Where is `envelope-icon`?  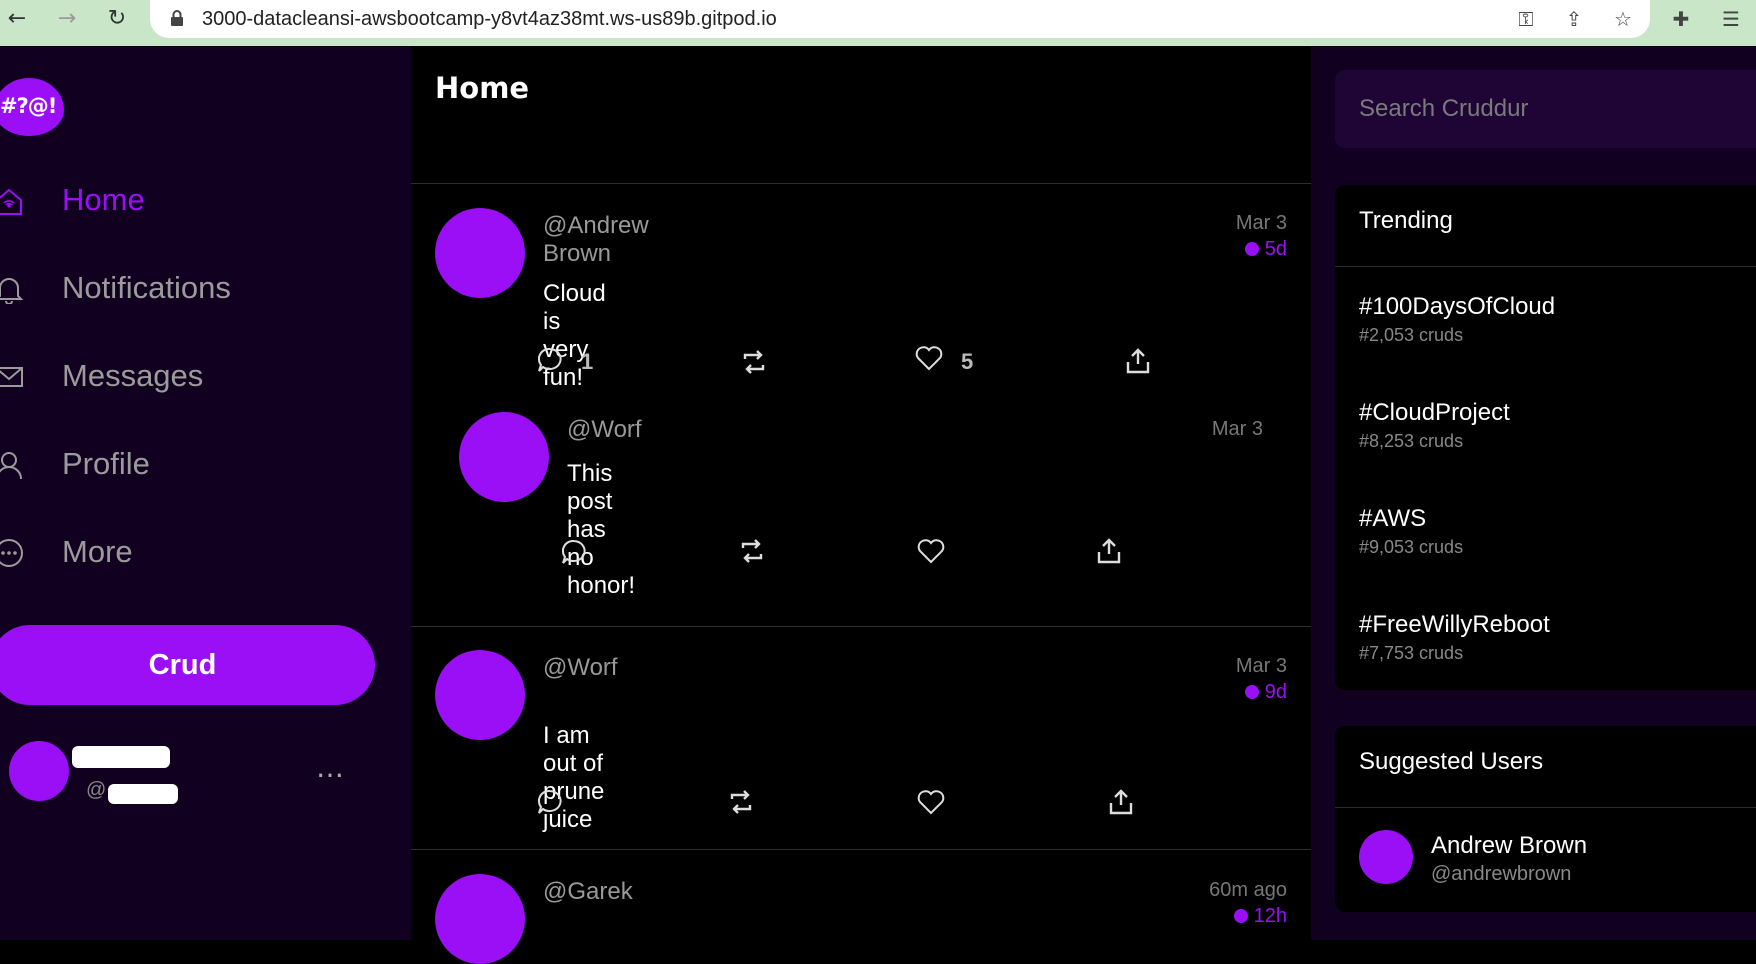
envelope-icon is located at coordinates (11, 377).